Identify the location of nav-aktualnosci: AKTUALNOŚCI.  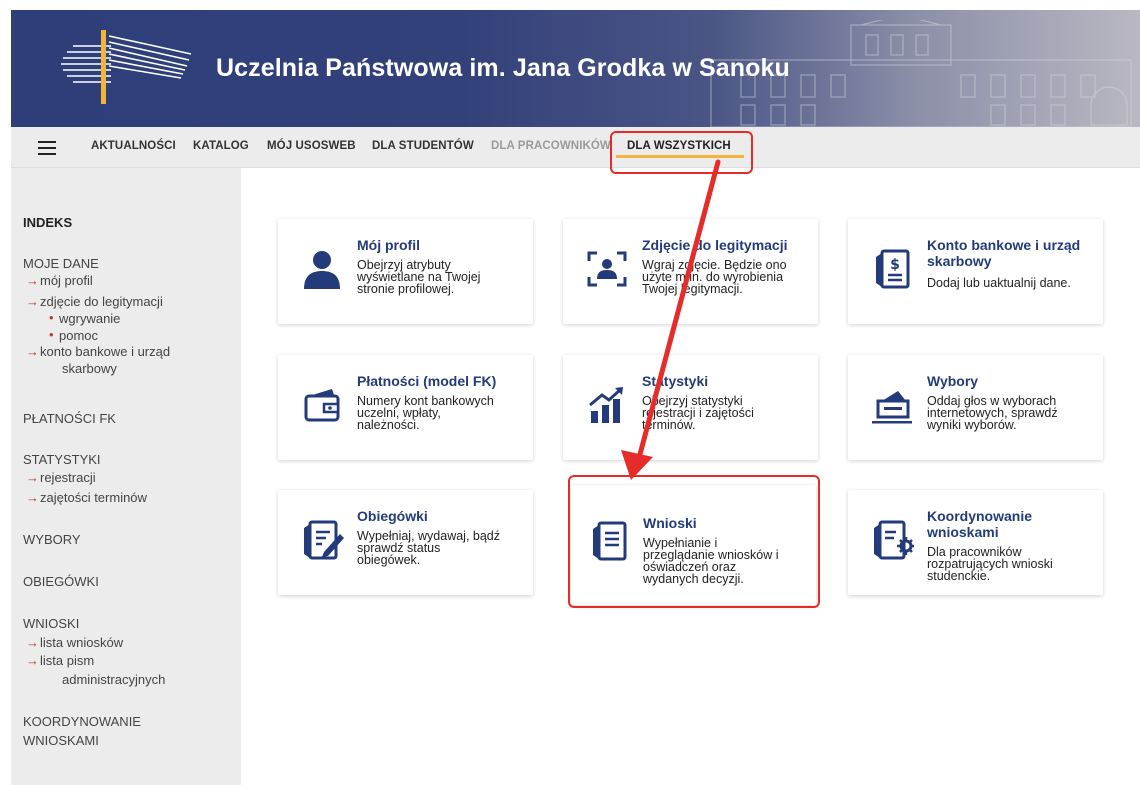
(133, 146).